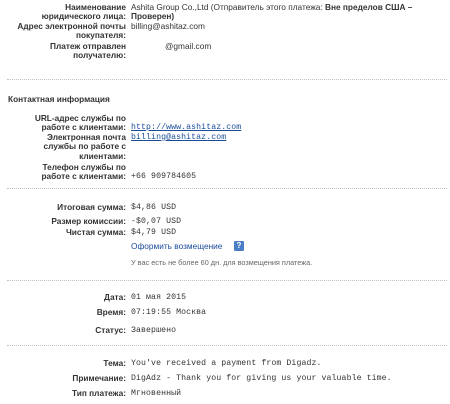 The width and height of the screenshot is (450, 404). Describe the element at coordinates (154, 330) in the screenshot. I see `status-value: Завершено` at that location.